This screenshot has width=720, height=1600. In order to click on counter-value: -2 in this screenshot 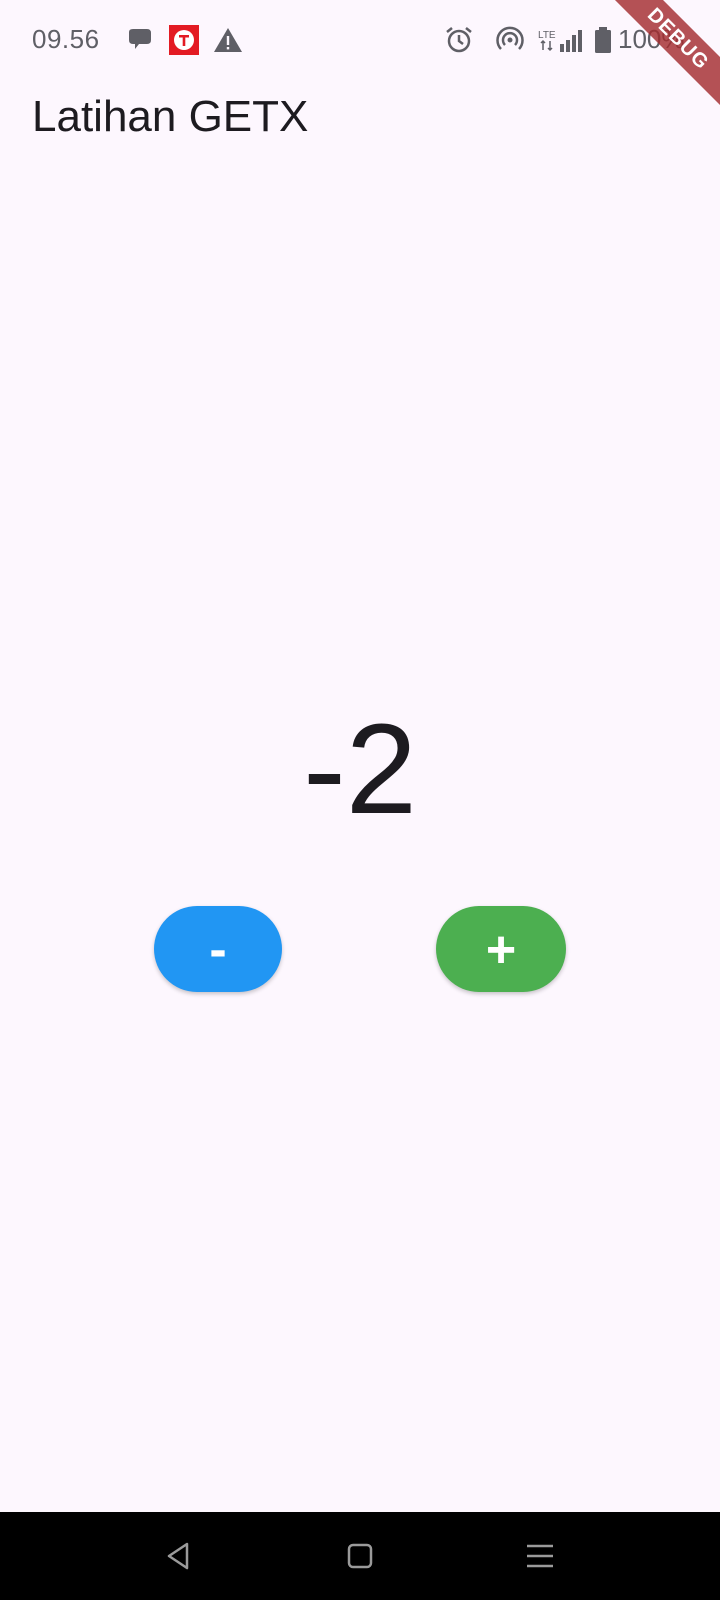, I will do `click(360, 769)`.